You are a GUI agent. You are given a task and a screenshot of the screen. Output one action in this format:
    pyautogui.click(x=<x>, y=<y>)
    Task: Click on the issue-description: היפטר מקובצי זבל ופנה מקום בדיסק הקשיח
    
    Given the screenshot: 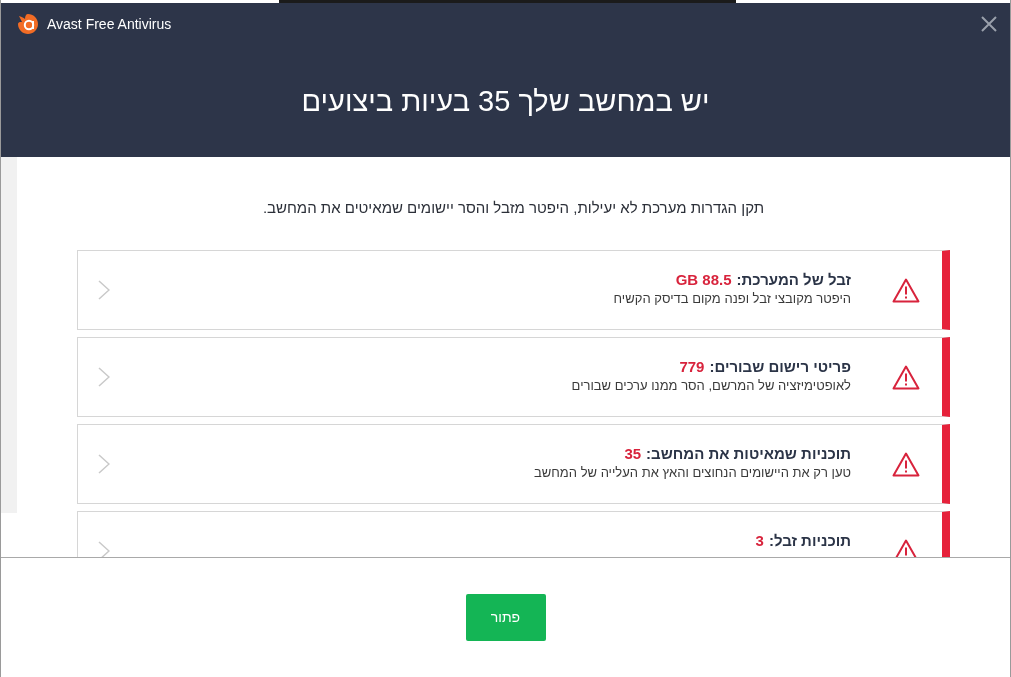 What is the action you would take?
    pyautogui.click(x=732, y=299)
    